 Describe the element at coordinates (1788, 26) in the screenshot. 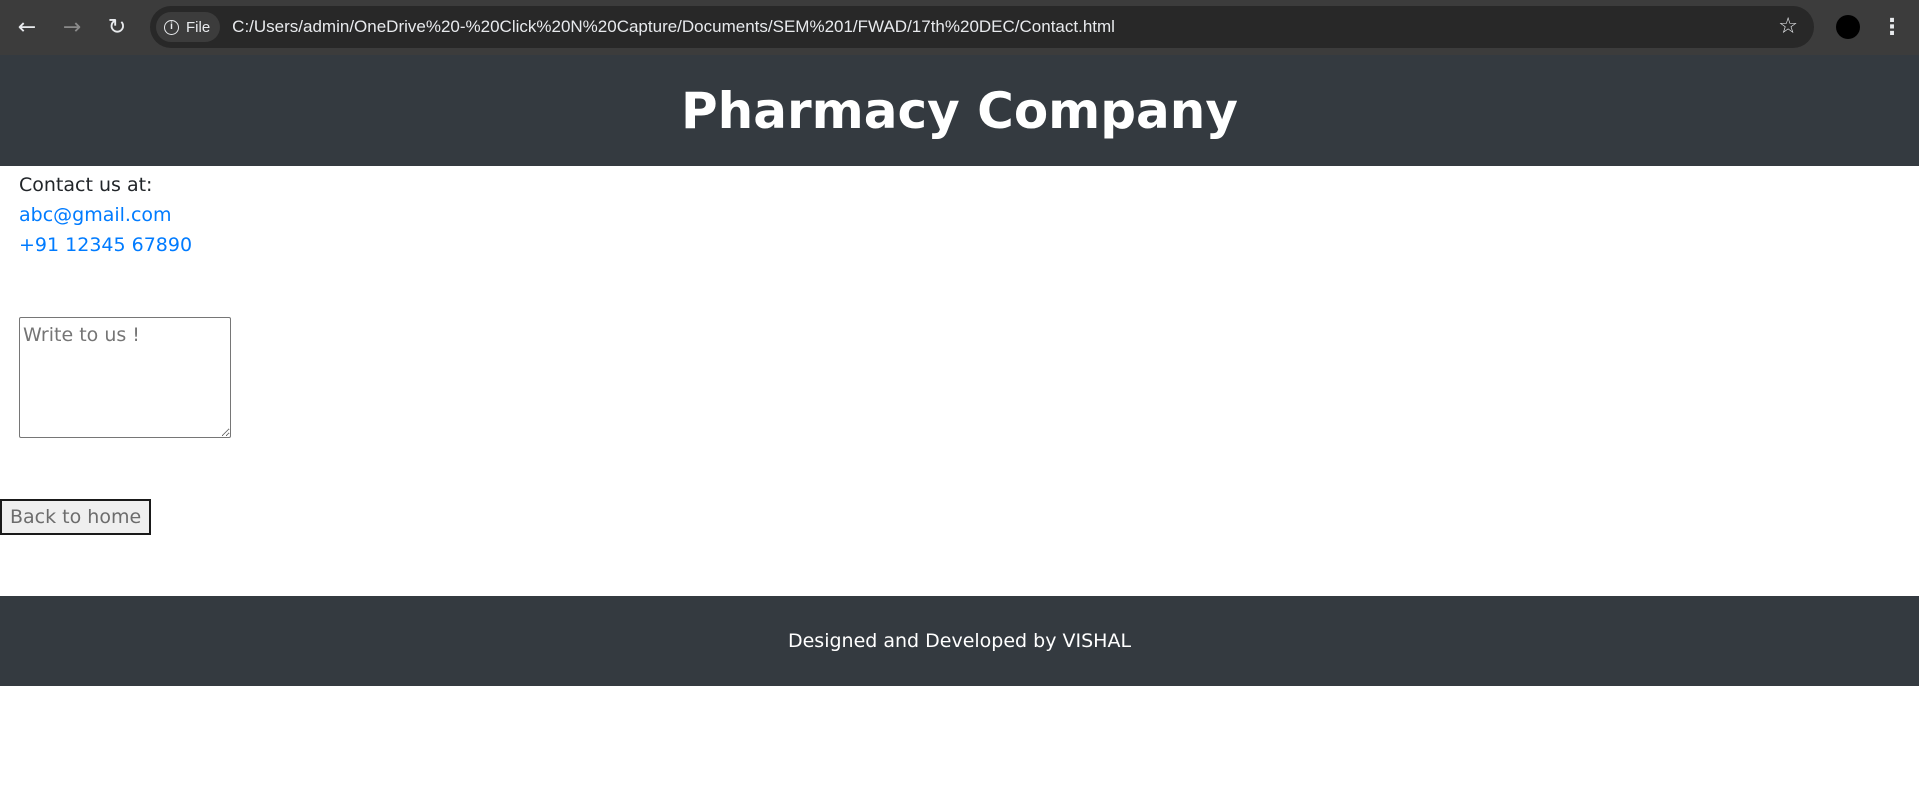

I see `bookmark-star-icon: ☆` at that location.